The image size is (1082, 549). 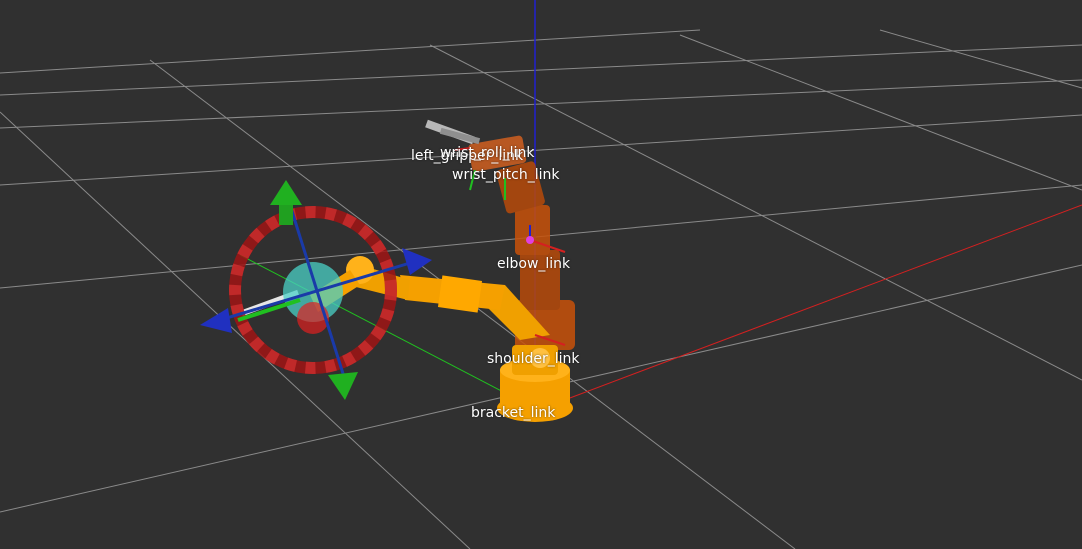 I want to click on y-translate-up-arrow, so click(x=286, y=192).